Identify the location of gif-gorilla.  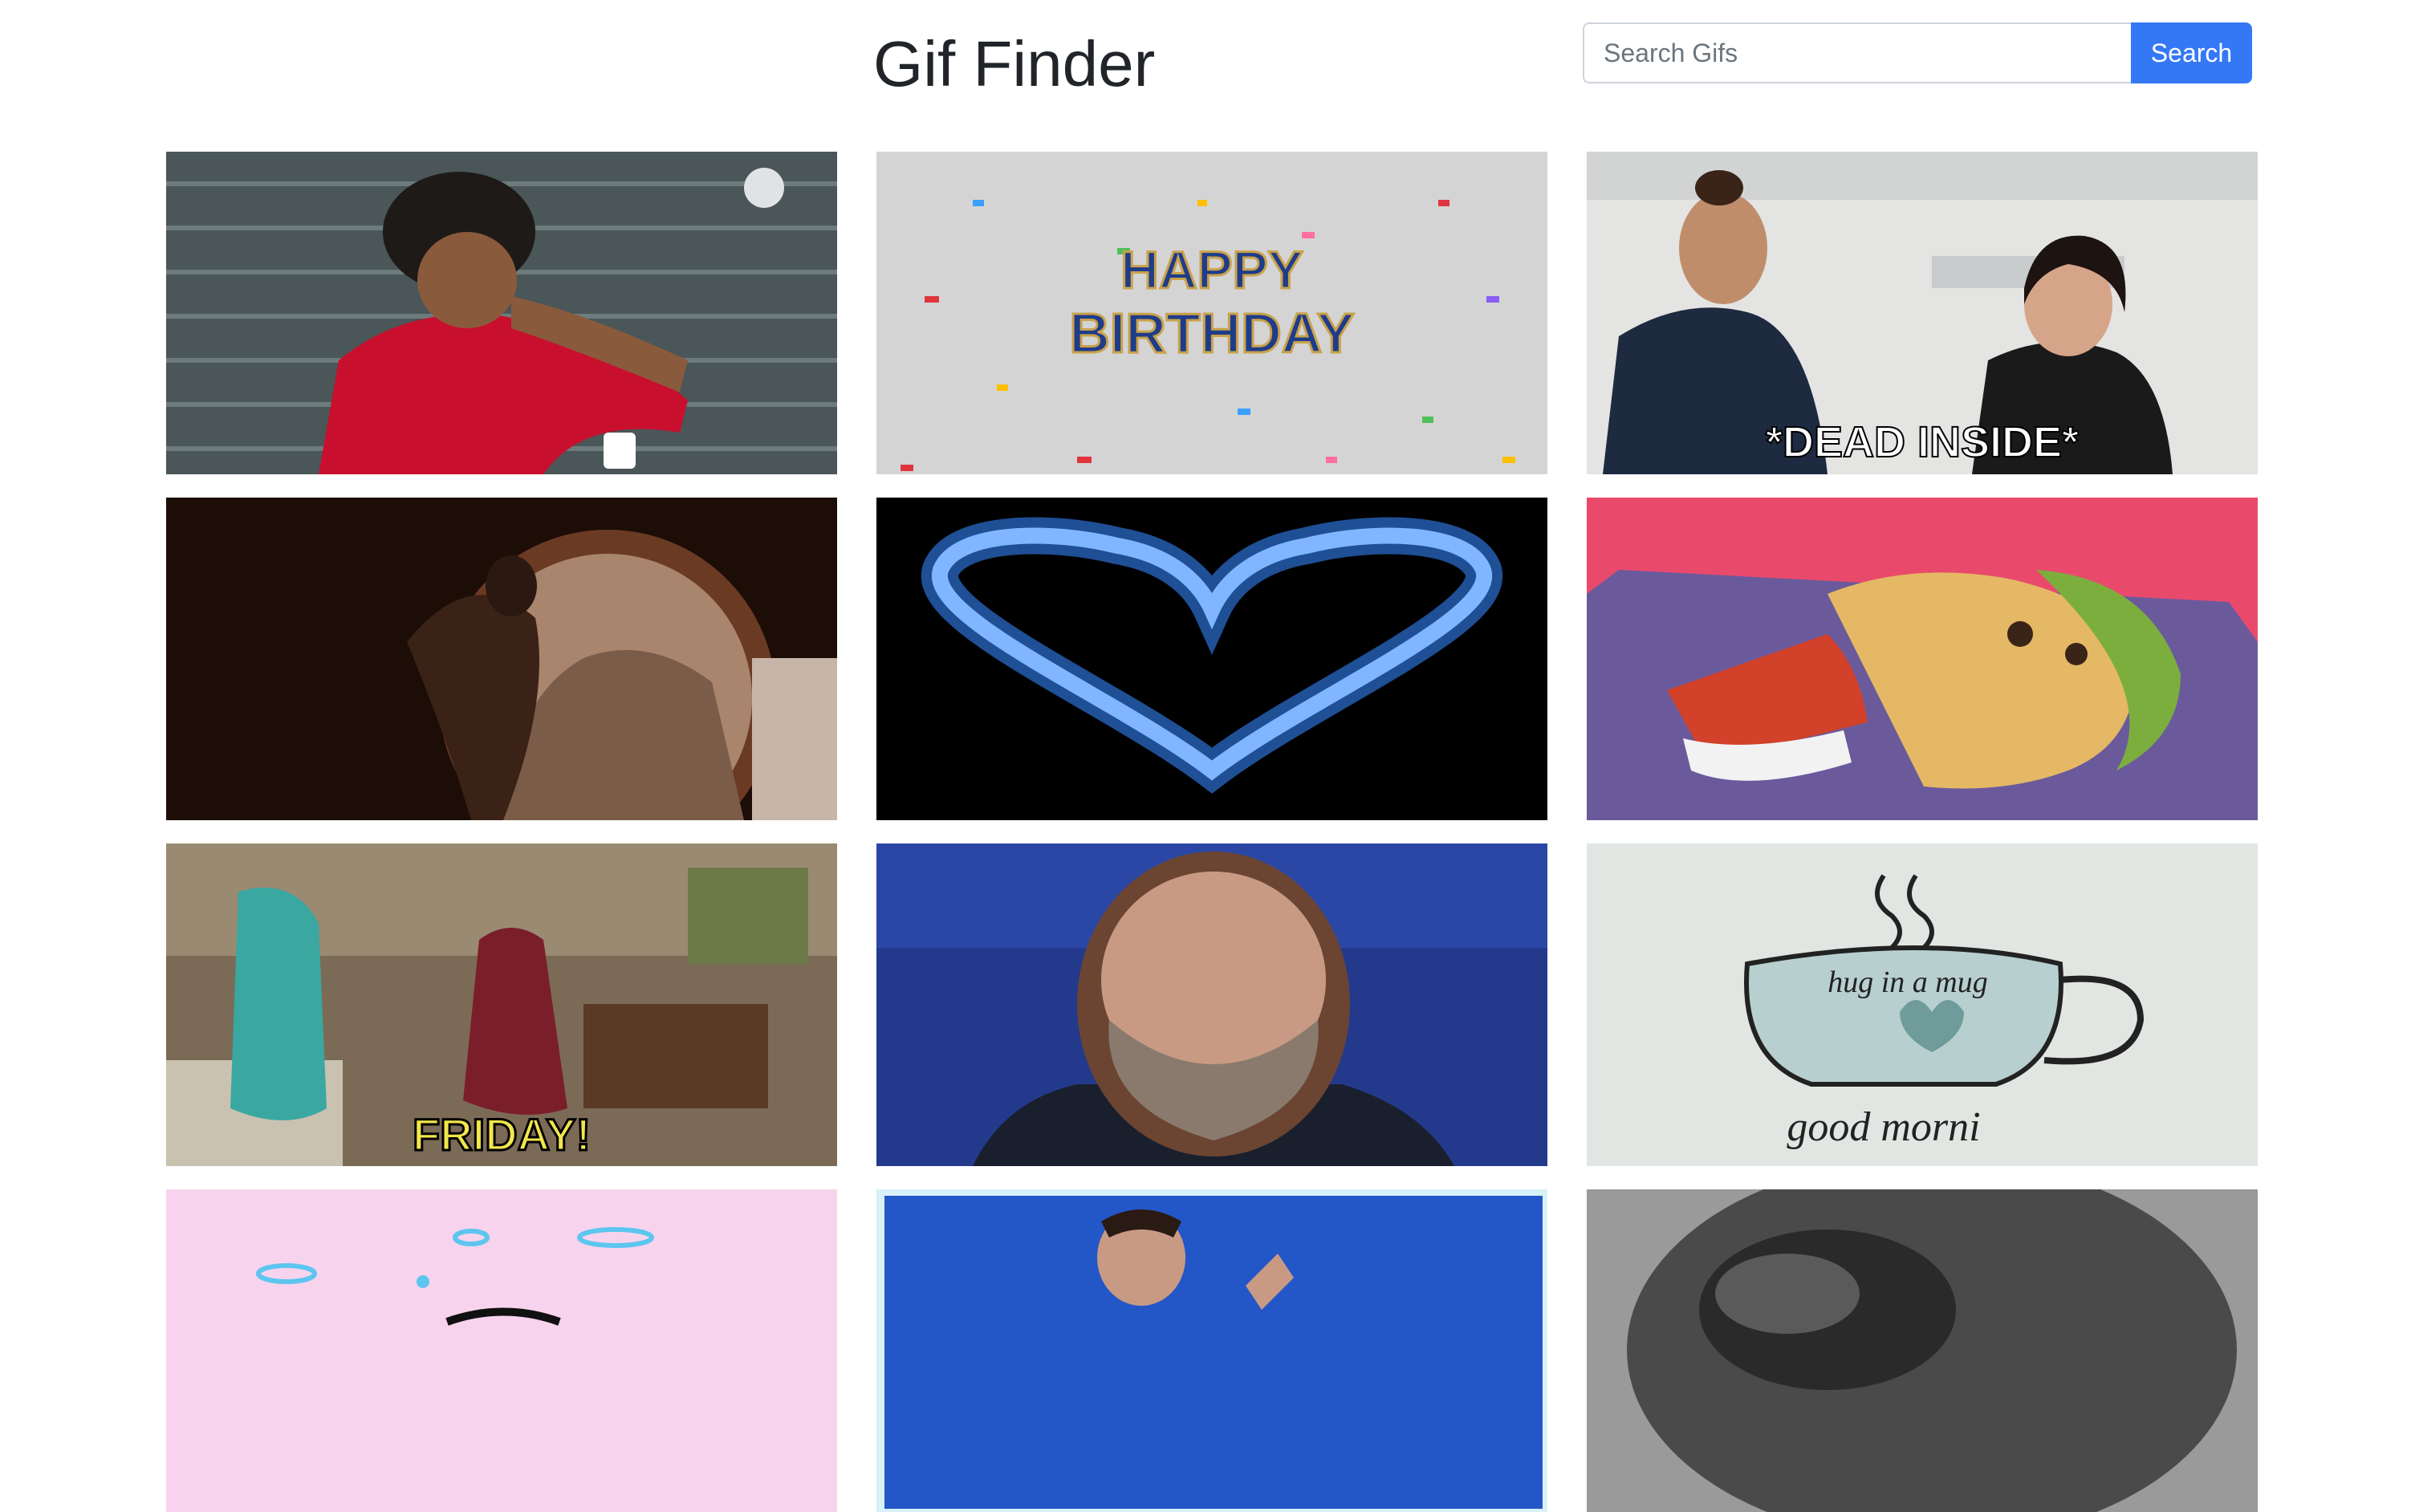
(1922, 1350).